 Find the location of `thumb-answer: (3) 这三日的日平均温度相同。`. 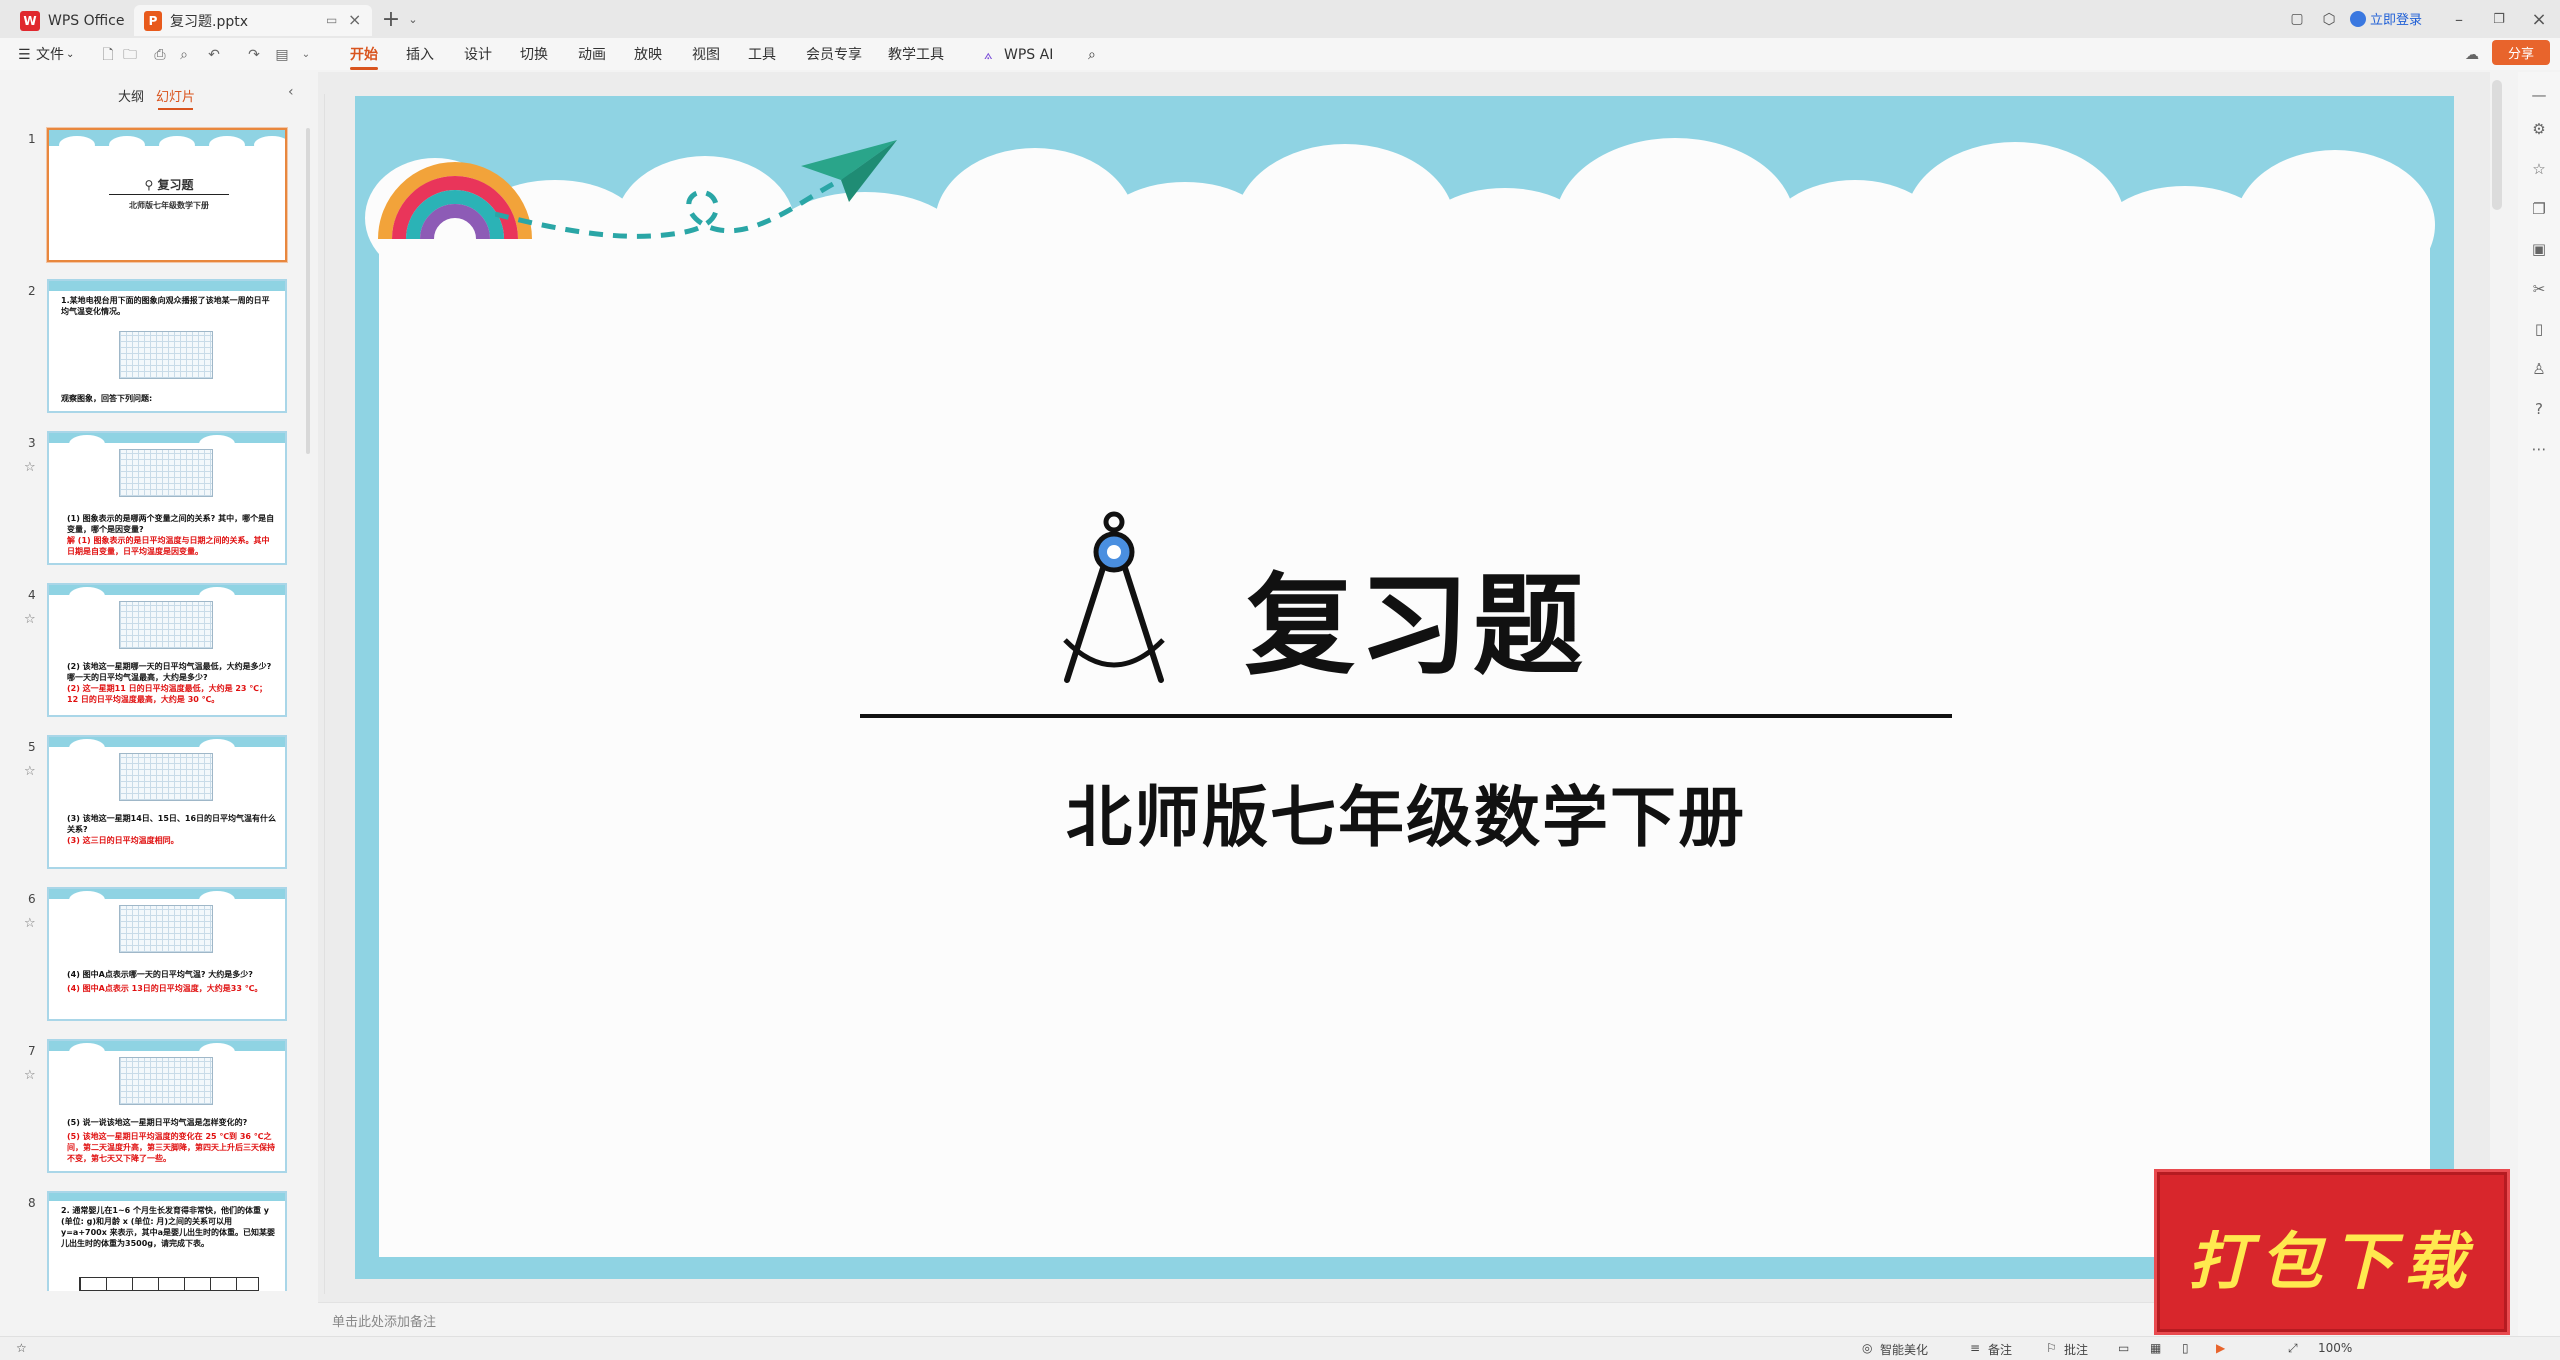

thumb-answer: (3) 这三日的日平均温度相同。 is located at coordinates (123, 840).